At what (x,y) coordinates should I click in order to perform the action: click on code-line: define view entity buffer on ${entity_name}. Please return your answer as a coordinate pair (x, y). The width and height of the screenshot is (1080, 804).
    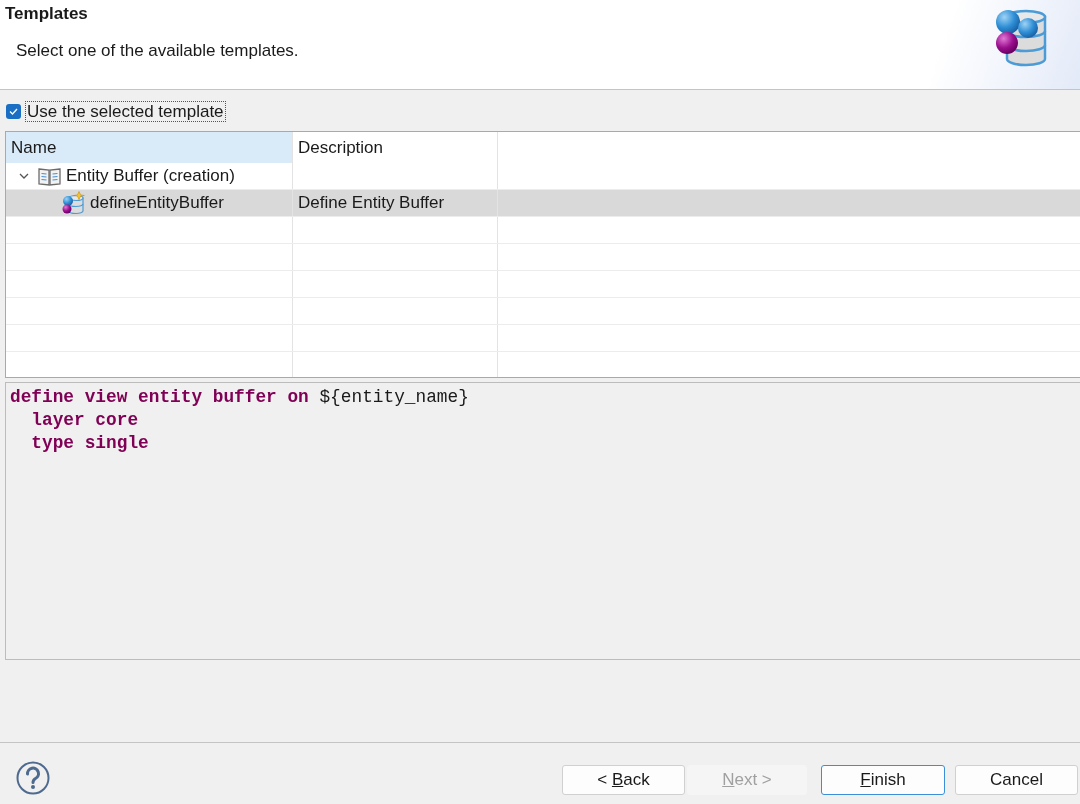
    Looking at the image, I should click on (239, 397).